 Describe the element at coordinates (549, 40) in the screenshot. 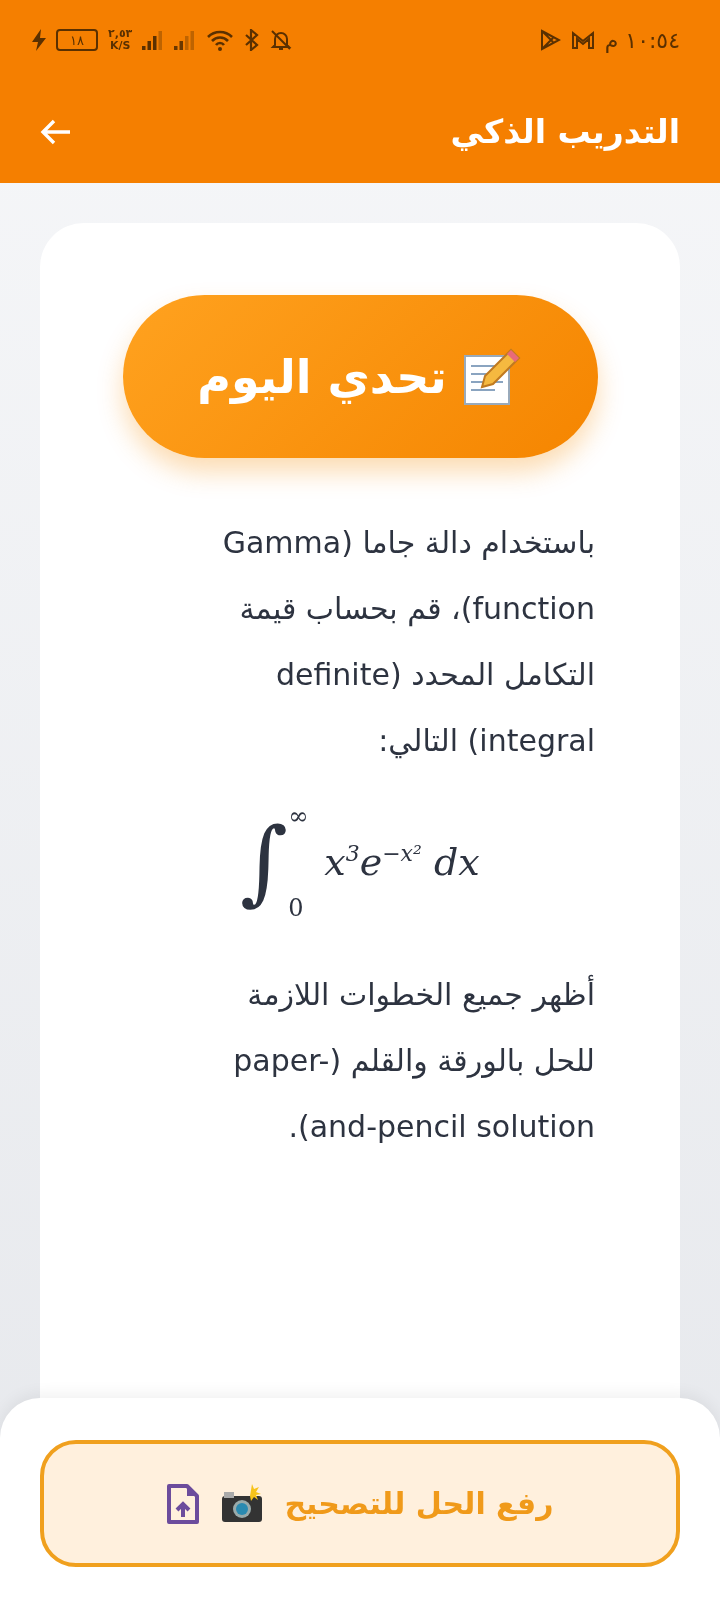

I see `play-icon` at that location.